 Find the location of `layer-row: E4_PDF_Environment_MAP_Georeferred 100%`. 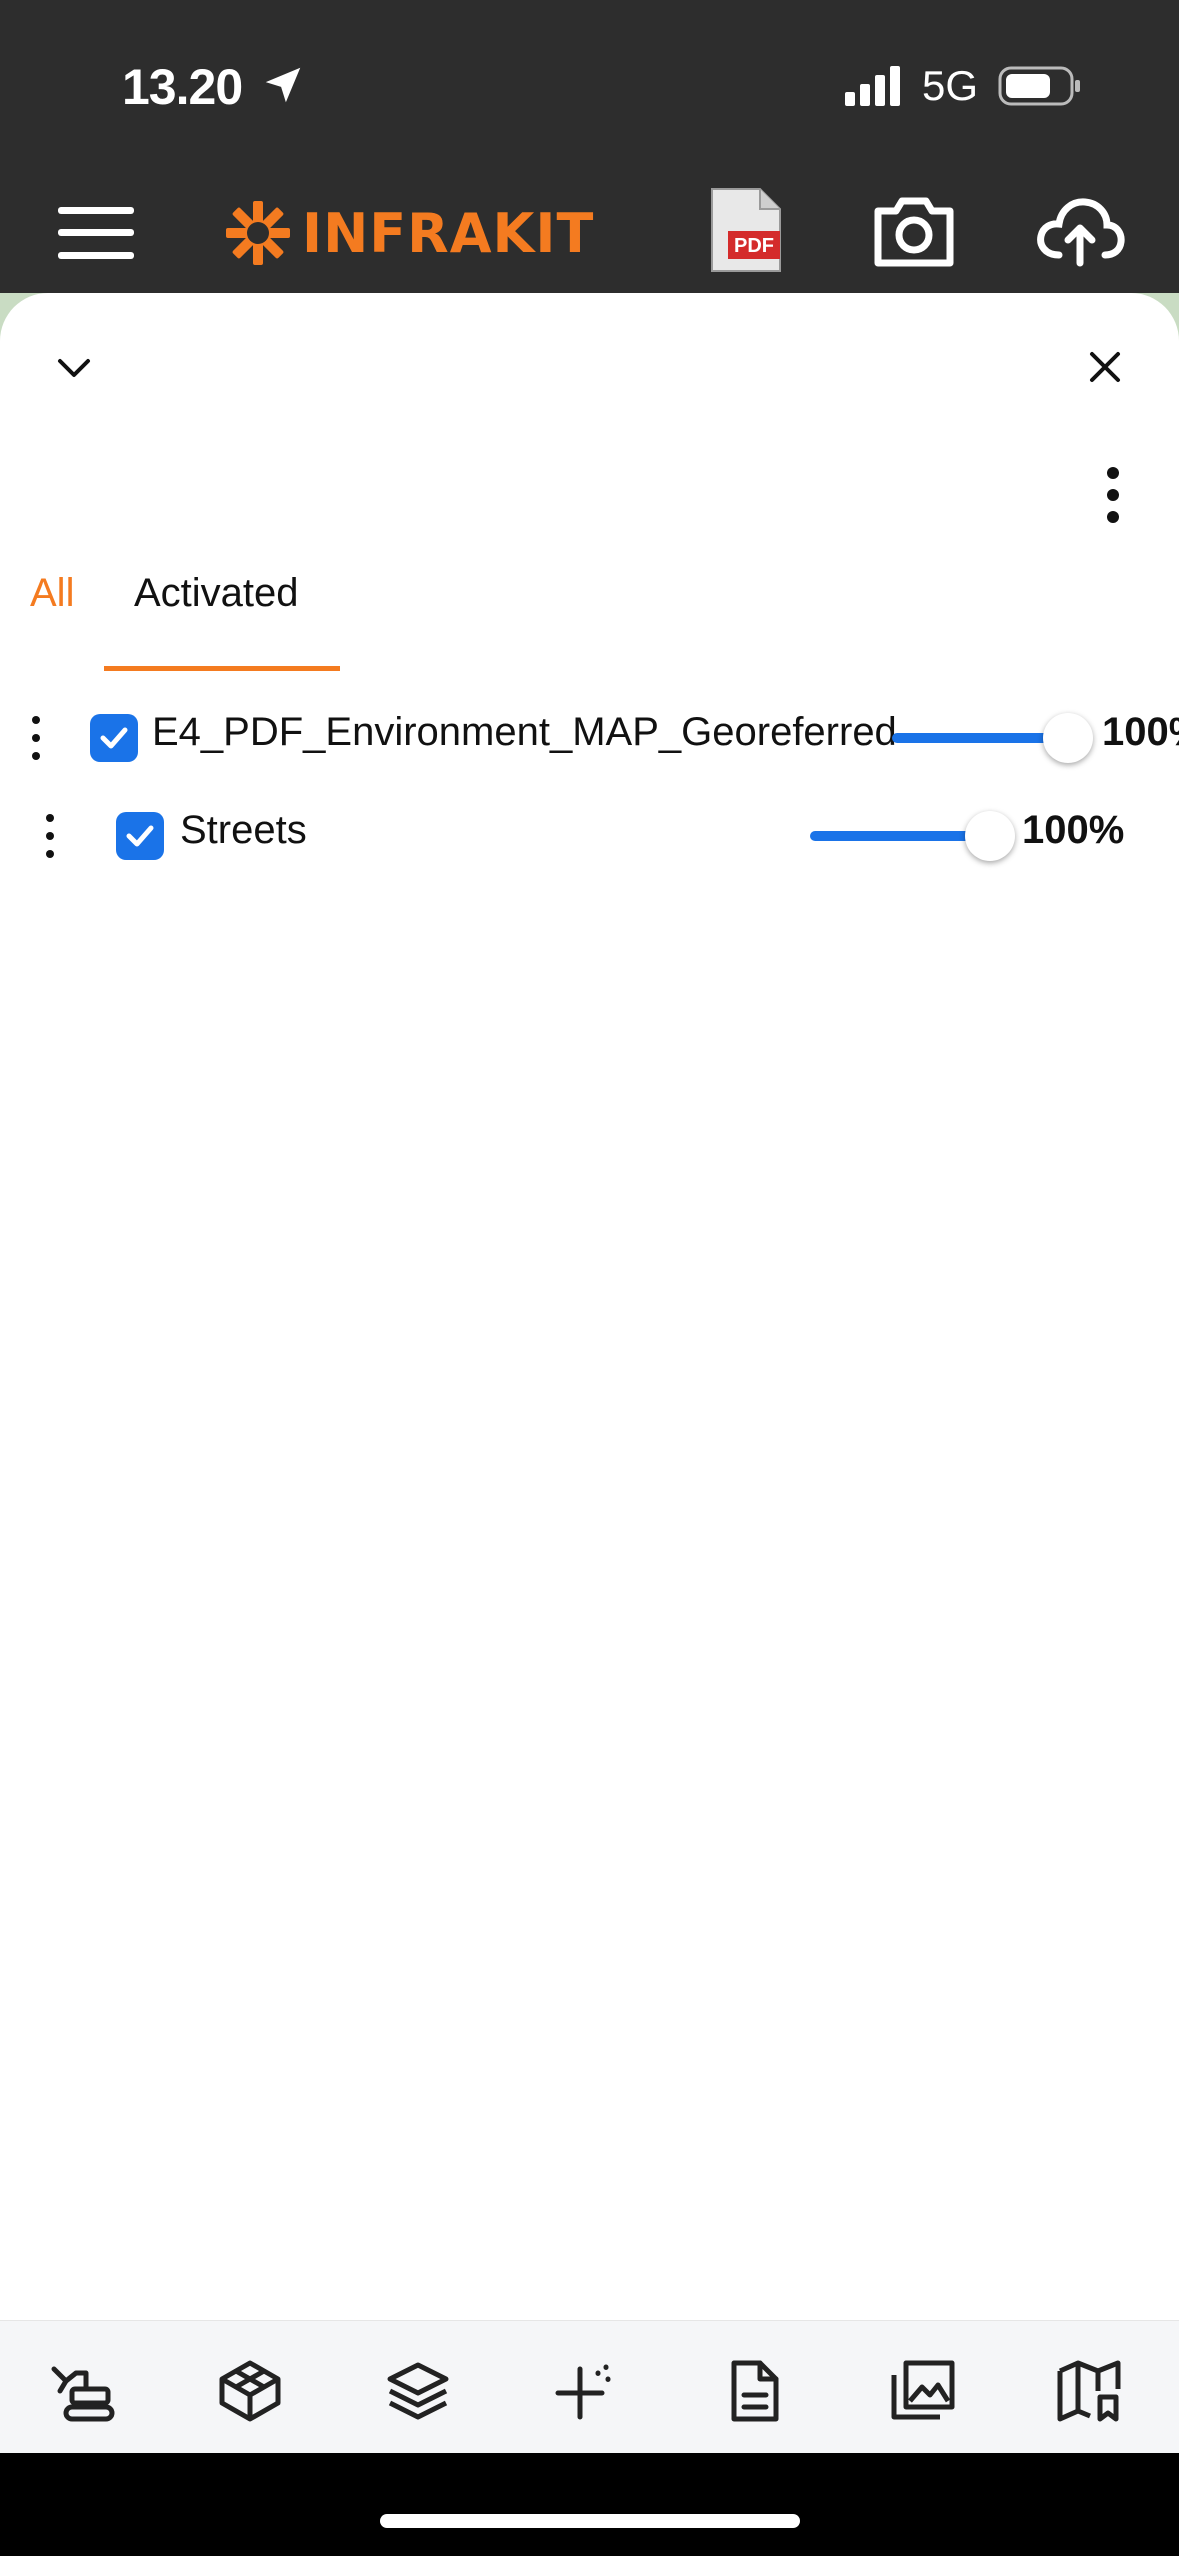

layer-row: E4_PDF_Environment_MAP_Georeferred 100% is located at coordinates (589, 738).